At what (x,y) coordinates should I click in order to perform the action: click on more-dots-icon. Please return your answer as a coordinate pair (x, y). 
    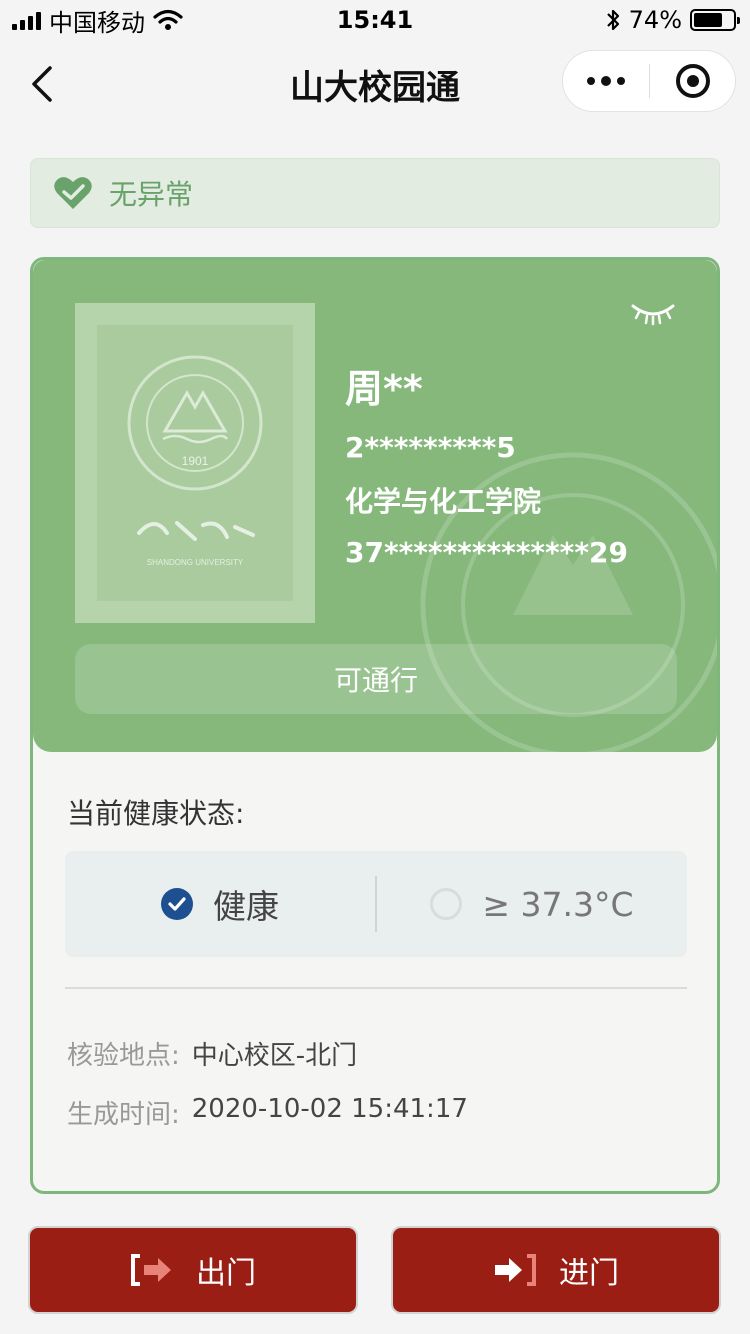
    Looking at the image, I should click on (591, 81).